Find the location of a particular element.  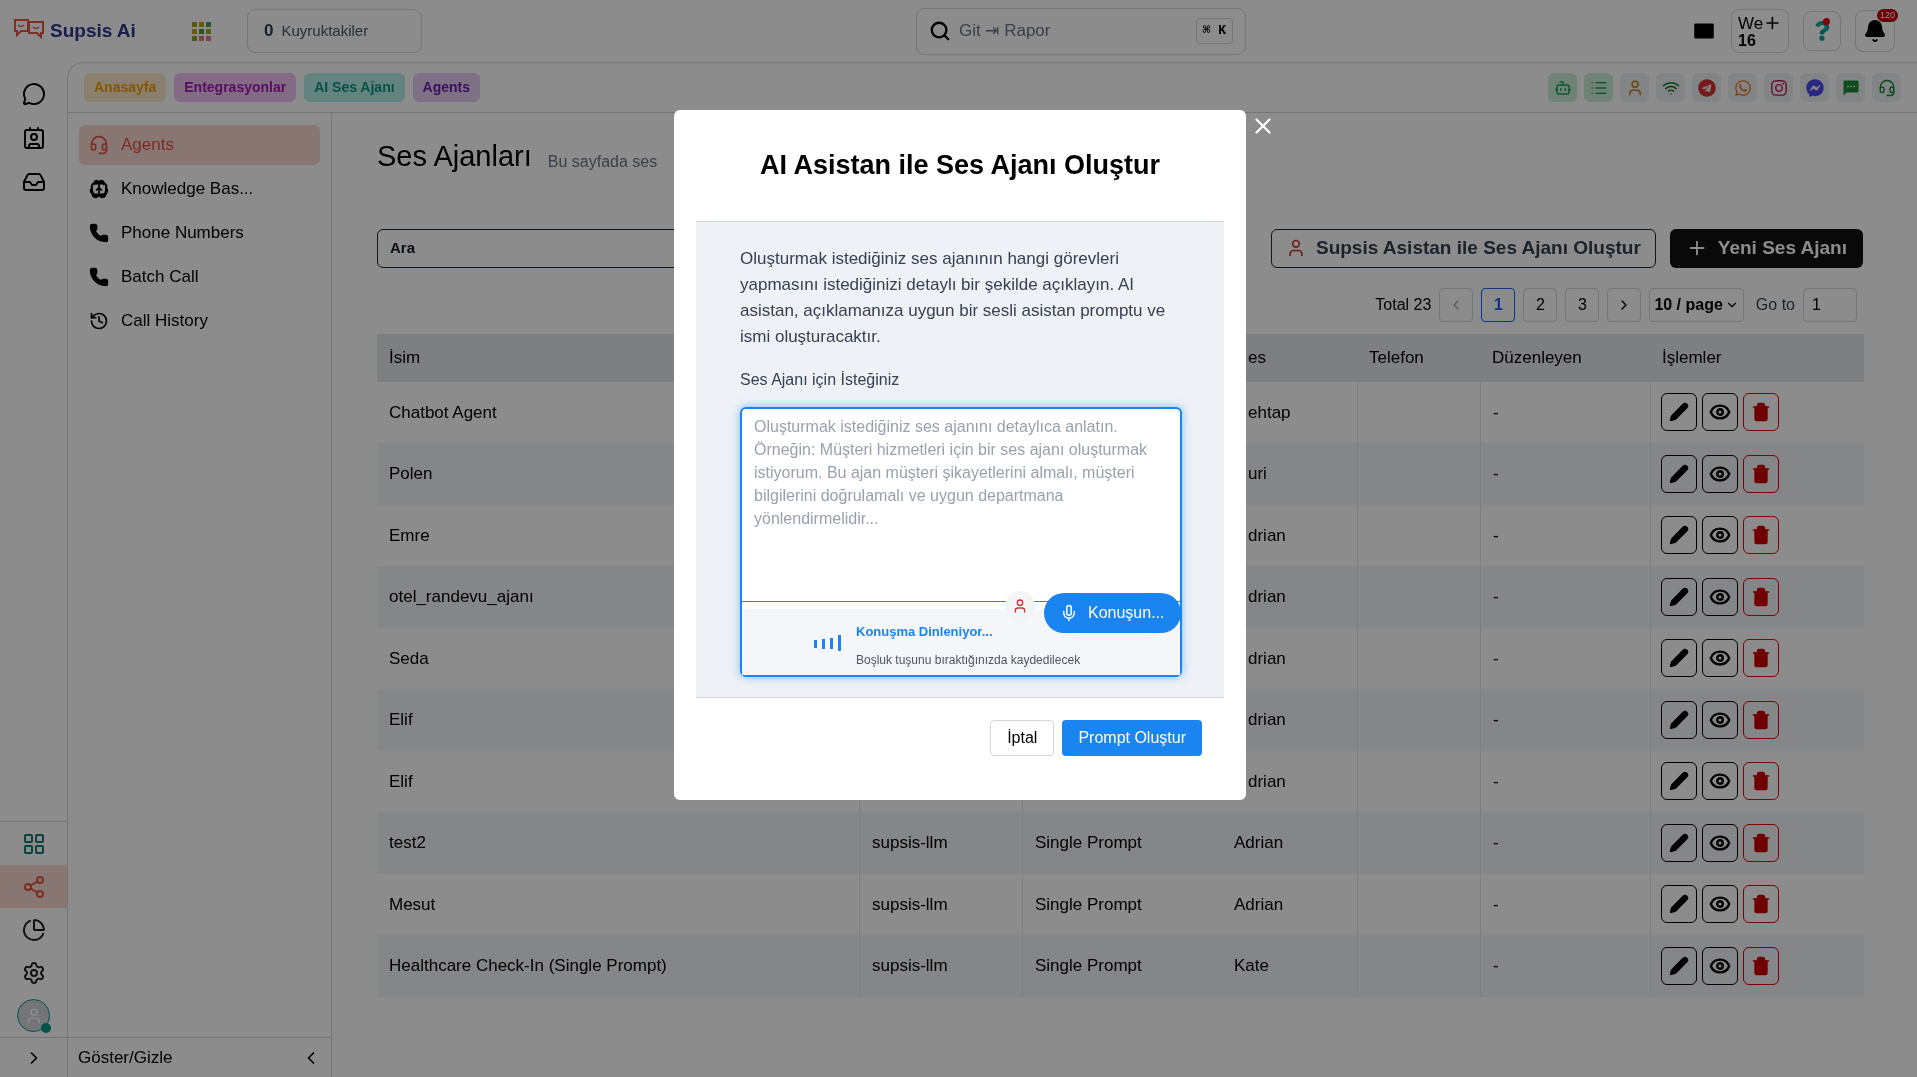

goto-field: 1 is located at coordinates (1830, 304).